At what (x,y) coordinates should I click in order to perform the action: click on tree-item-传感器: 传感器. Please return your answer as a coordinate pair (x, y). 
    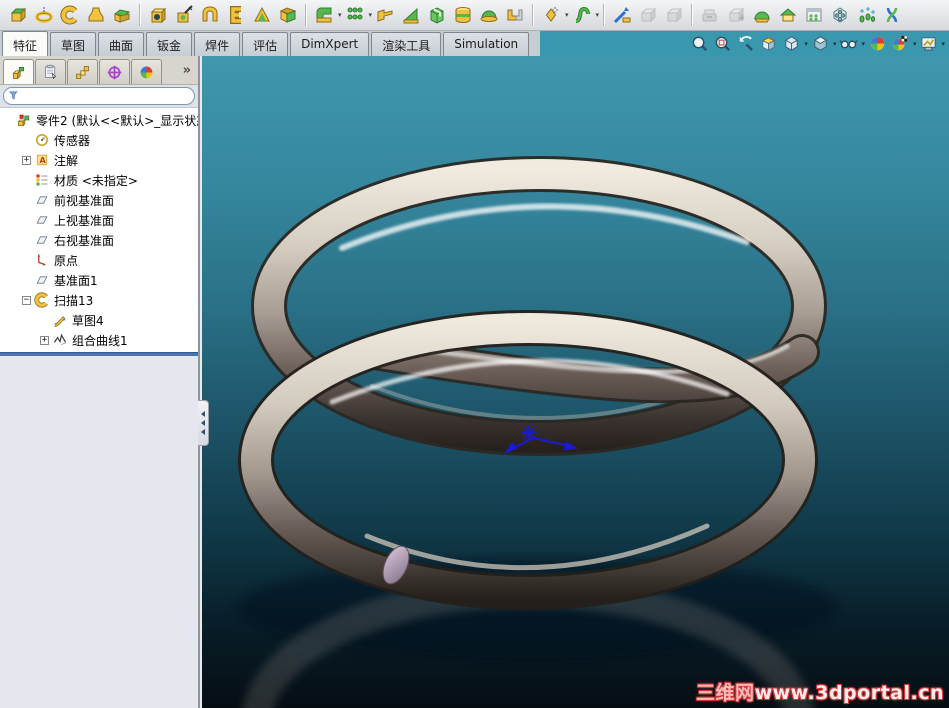
    Looking at the image, I should click on (99, 140).